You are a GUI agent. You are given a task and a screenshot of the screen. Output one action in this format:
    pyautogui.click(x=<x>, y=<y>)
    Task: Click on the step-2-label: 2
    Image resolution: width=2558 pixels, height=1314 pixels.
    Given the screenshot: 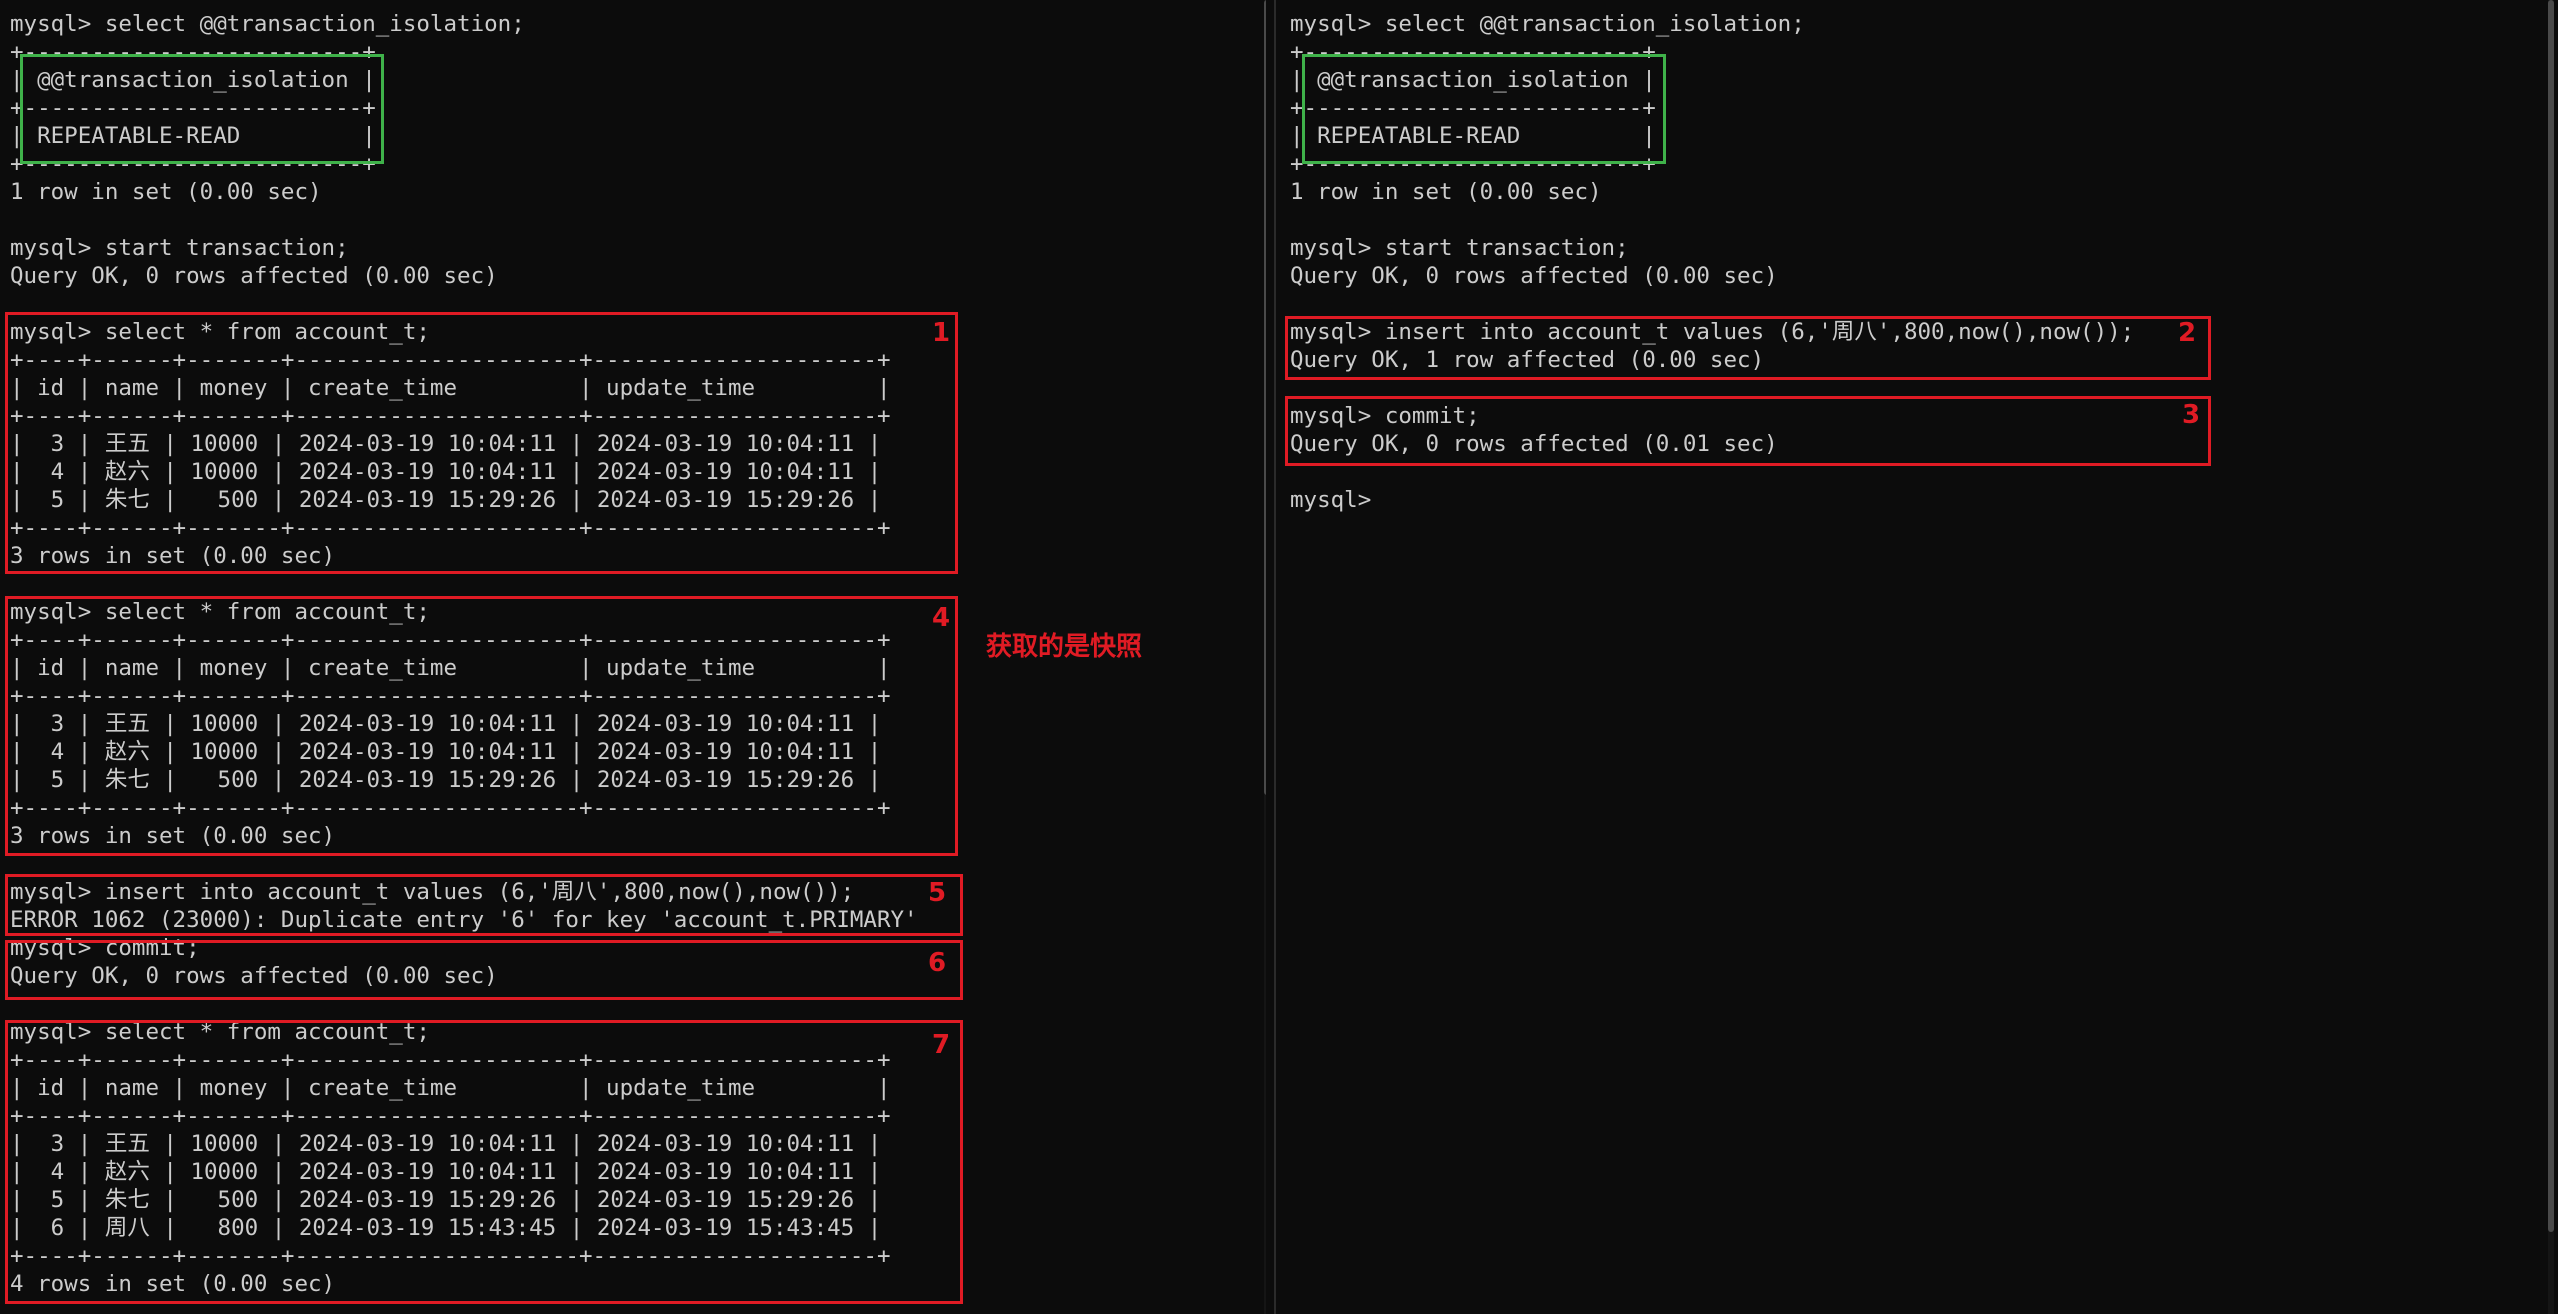 What is the action you would take?
    pyautogui.click(x=2187, y=333)
    